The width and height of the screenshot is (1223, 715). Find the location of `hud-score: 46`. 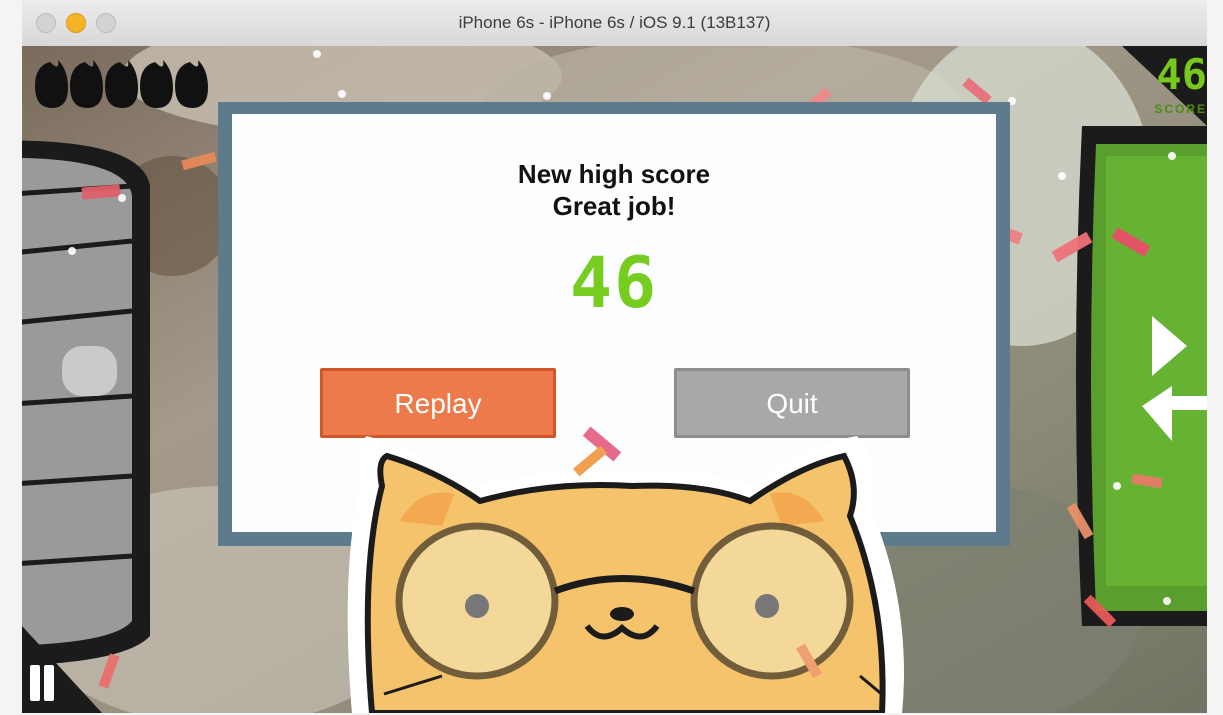

hud-score: 46 is located at coordinates (1181, 74).